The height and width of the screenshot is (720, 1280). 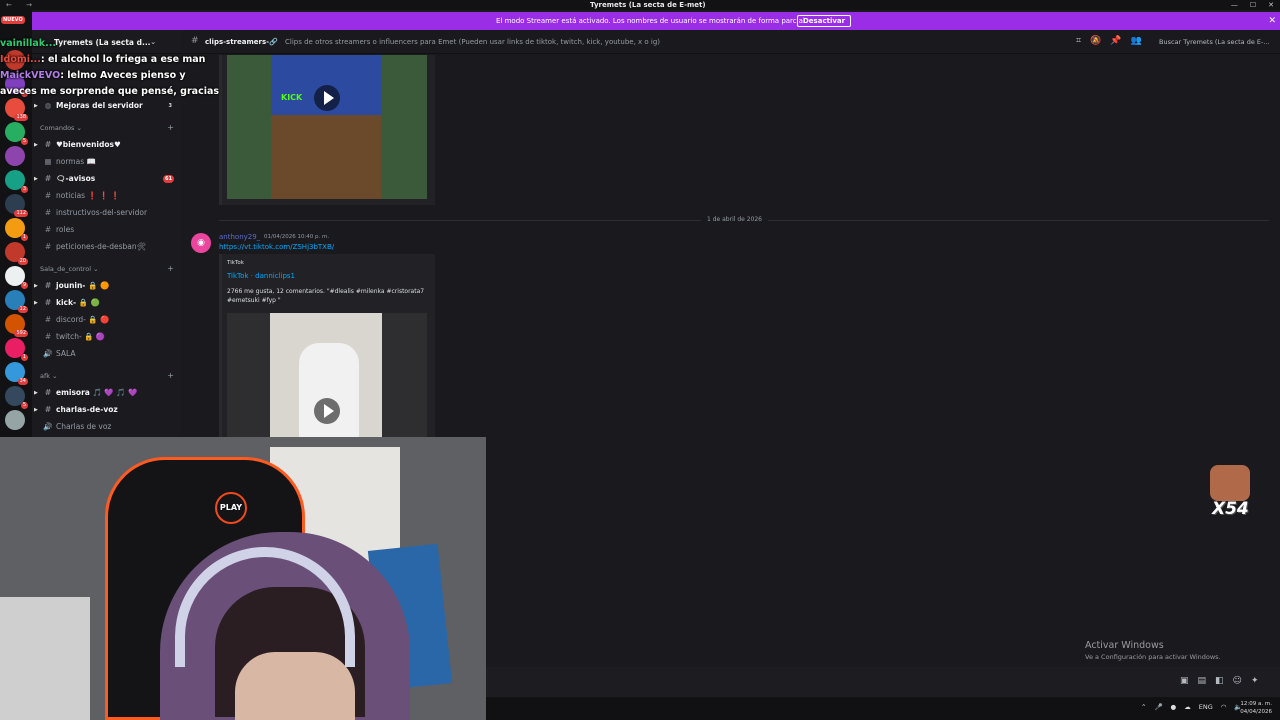 I want to click on channel-item: ▶ # jounin- 🔒 🟠, so click(x=107, y=286).